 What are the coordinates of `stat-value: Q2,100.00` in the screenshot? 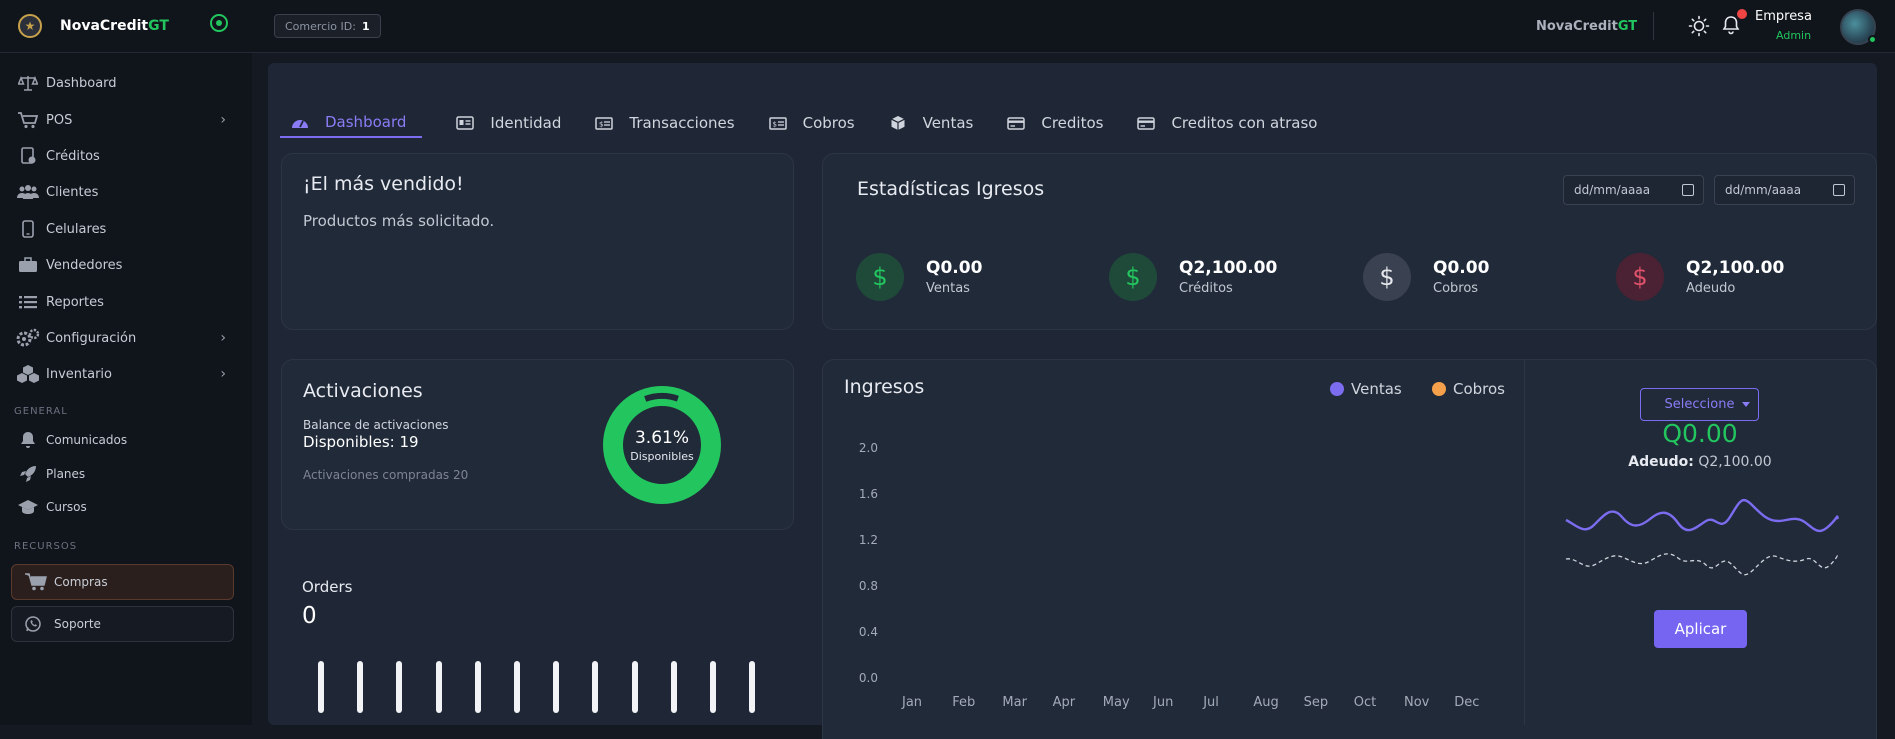 It's located at (1735, 268).